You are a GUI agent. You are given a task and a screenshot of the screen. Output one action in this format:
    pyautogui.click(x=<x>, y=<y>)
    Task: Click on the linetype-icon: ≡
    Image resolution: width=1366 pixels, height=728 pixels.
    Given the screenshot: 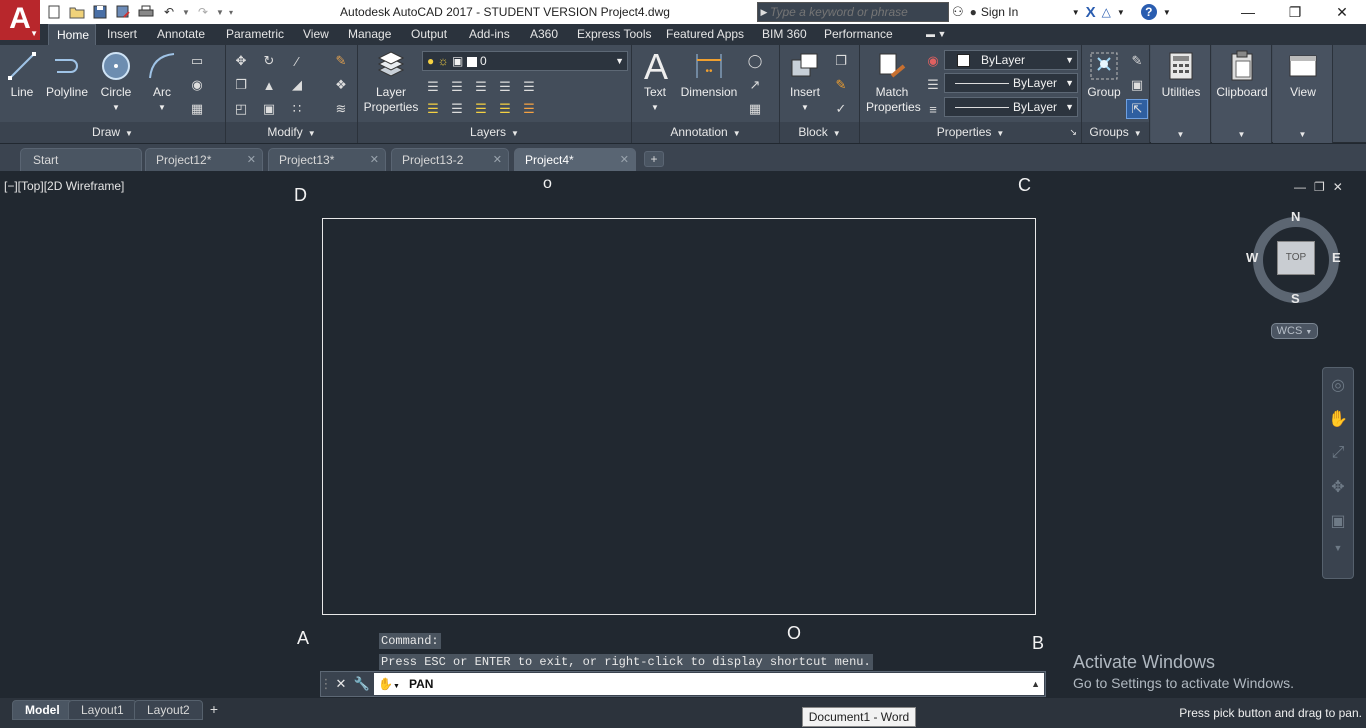 What is the action you would take?
    pyautogui.click(x=933, y=109)
    